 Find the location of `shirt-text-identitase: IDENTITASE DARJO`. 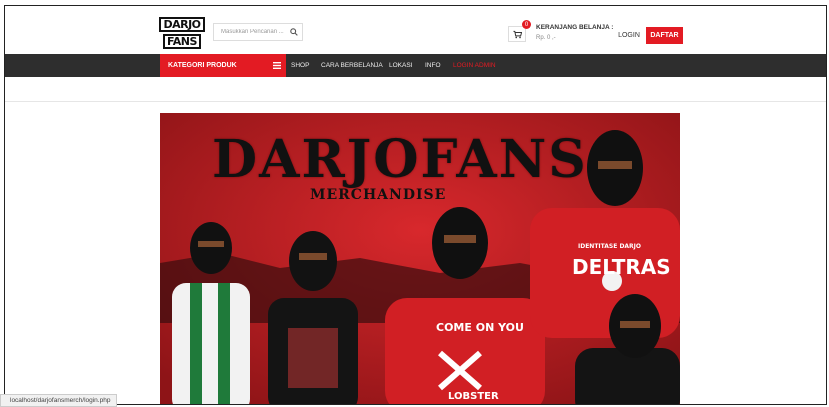

shirt-text-identitase: IDENTITASE DARJO is located at coordinates (610, 246).